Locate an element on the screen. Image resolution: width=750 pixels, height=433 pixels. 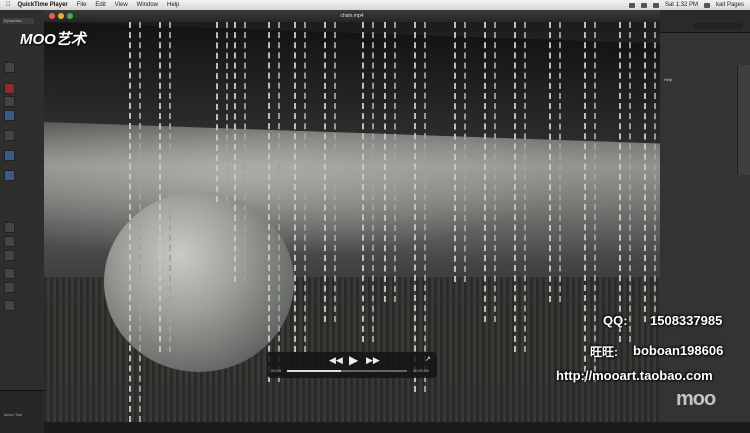
right-panel-search is located at coordinates (718, 26).